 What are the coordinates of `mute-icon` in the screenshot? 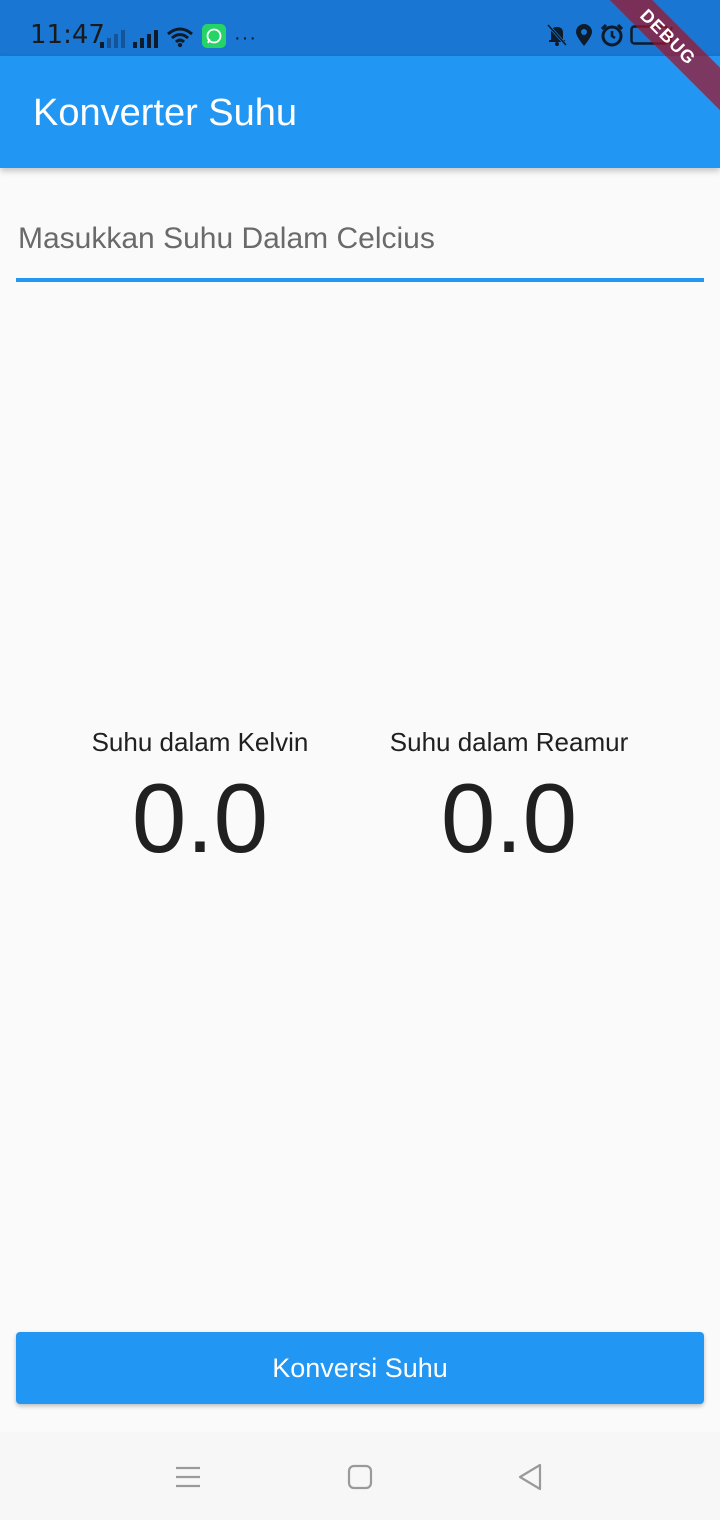 It's located at (557, 35).